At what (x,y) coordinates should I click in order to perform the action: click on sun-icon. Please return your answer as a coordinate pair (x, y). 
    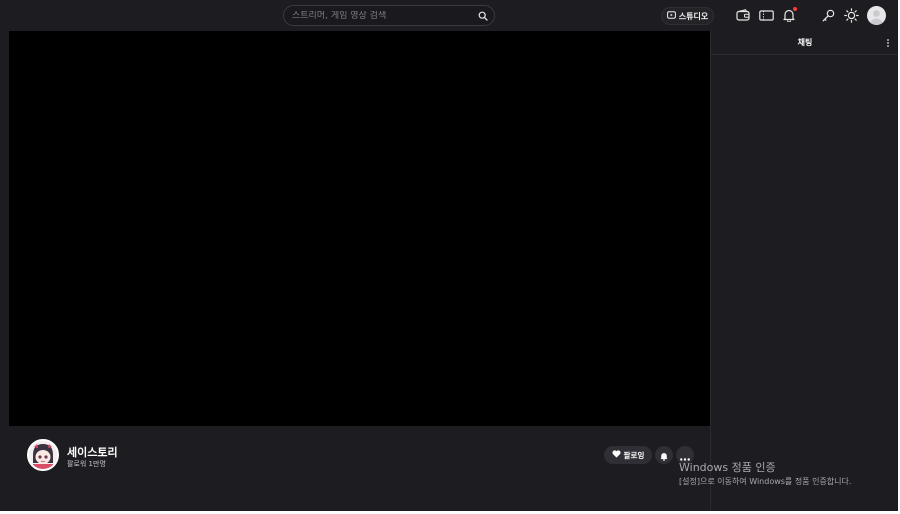
    Looking at the image, I should click on (851, 15).